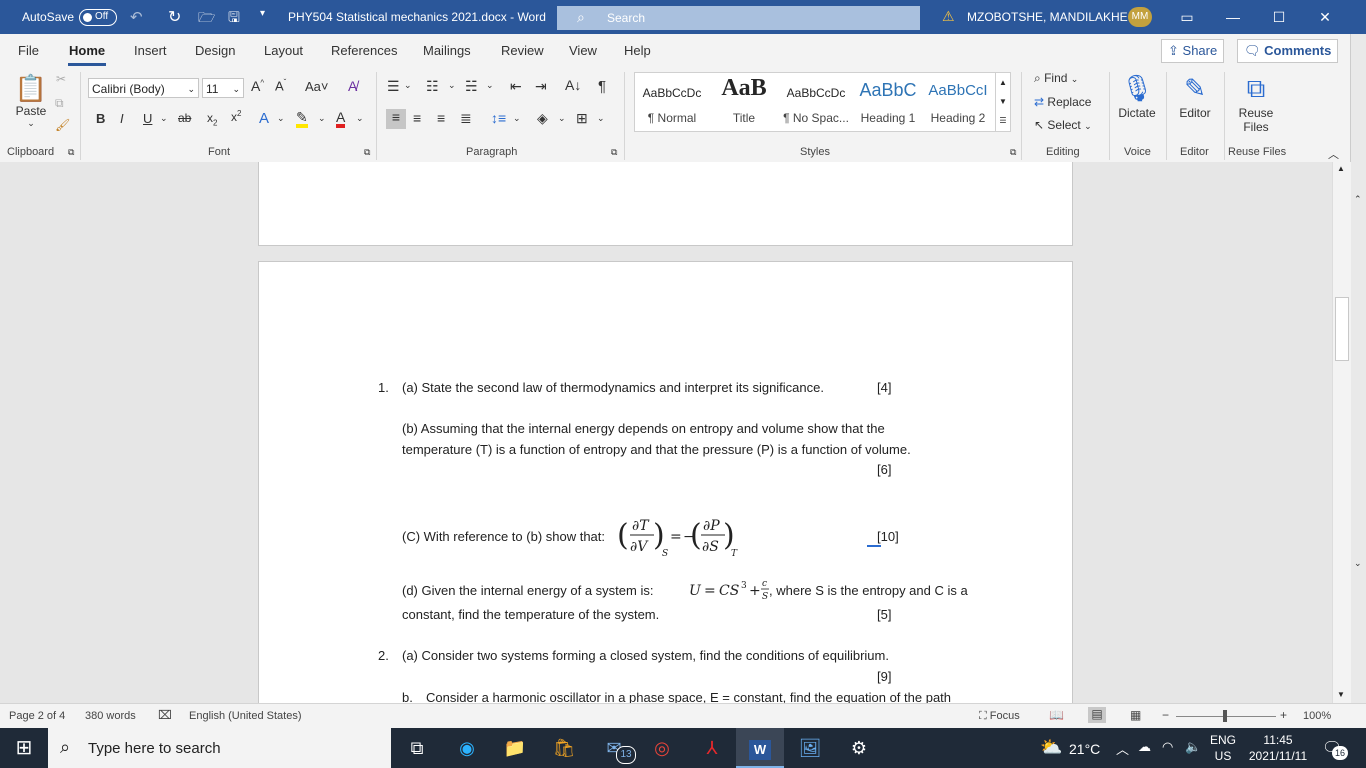 This screenshot has height=768, width=1366. I want to click on maximize-icon: ☐, so click(1279, 17).